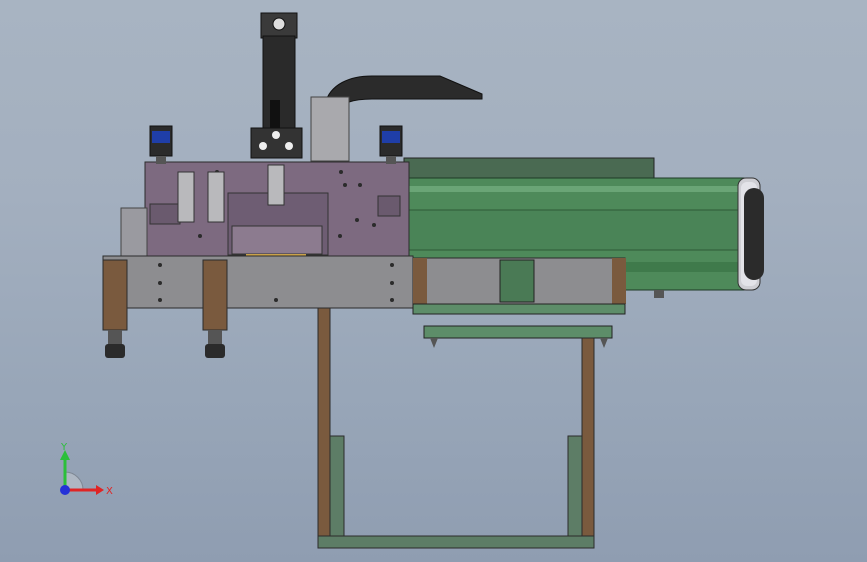 The image size is (867, 562). What do you see at coordinates (65, 490) in the screenshot?
I see `z-axis-dot-icon` at bounding box center [65, 490].